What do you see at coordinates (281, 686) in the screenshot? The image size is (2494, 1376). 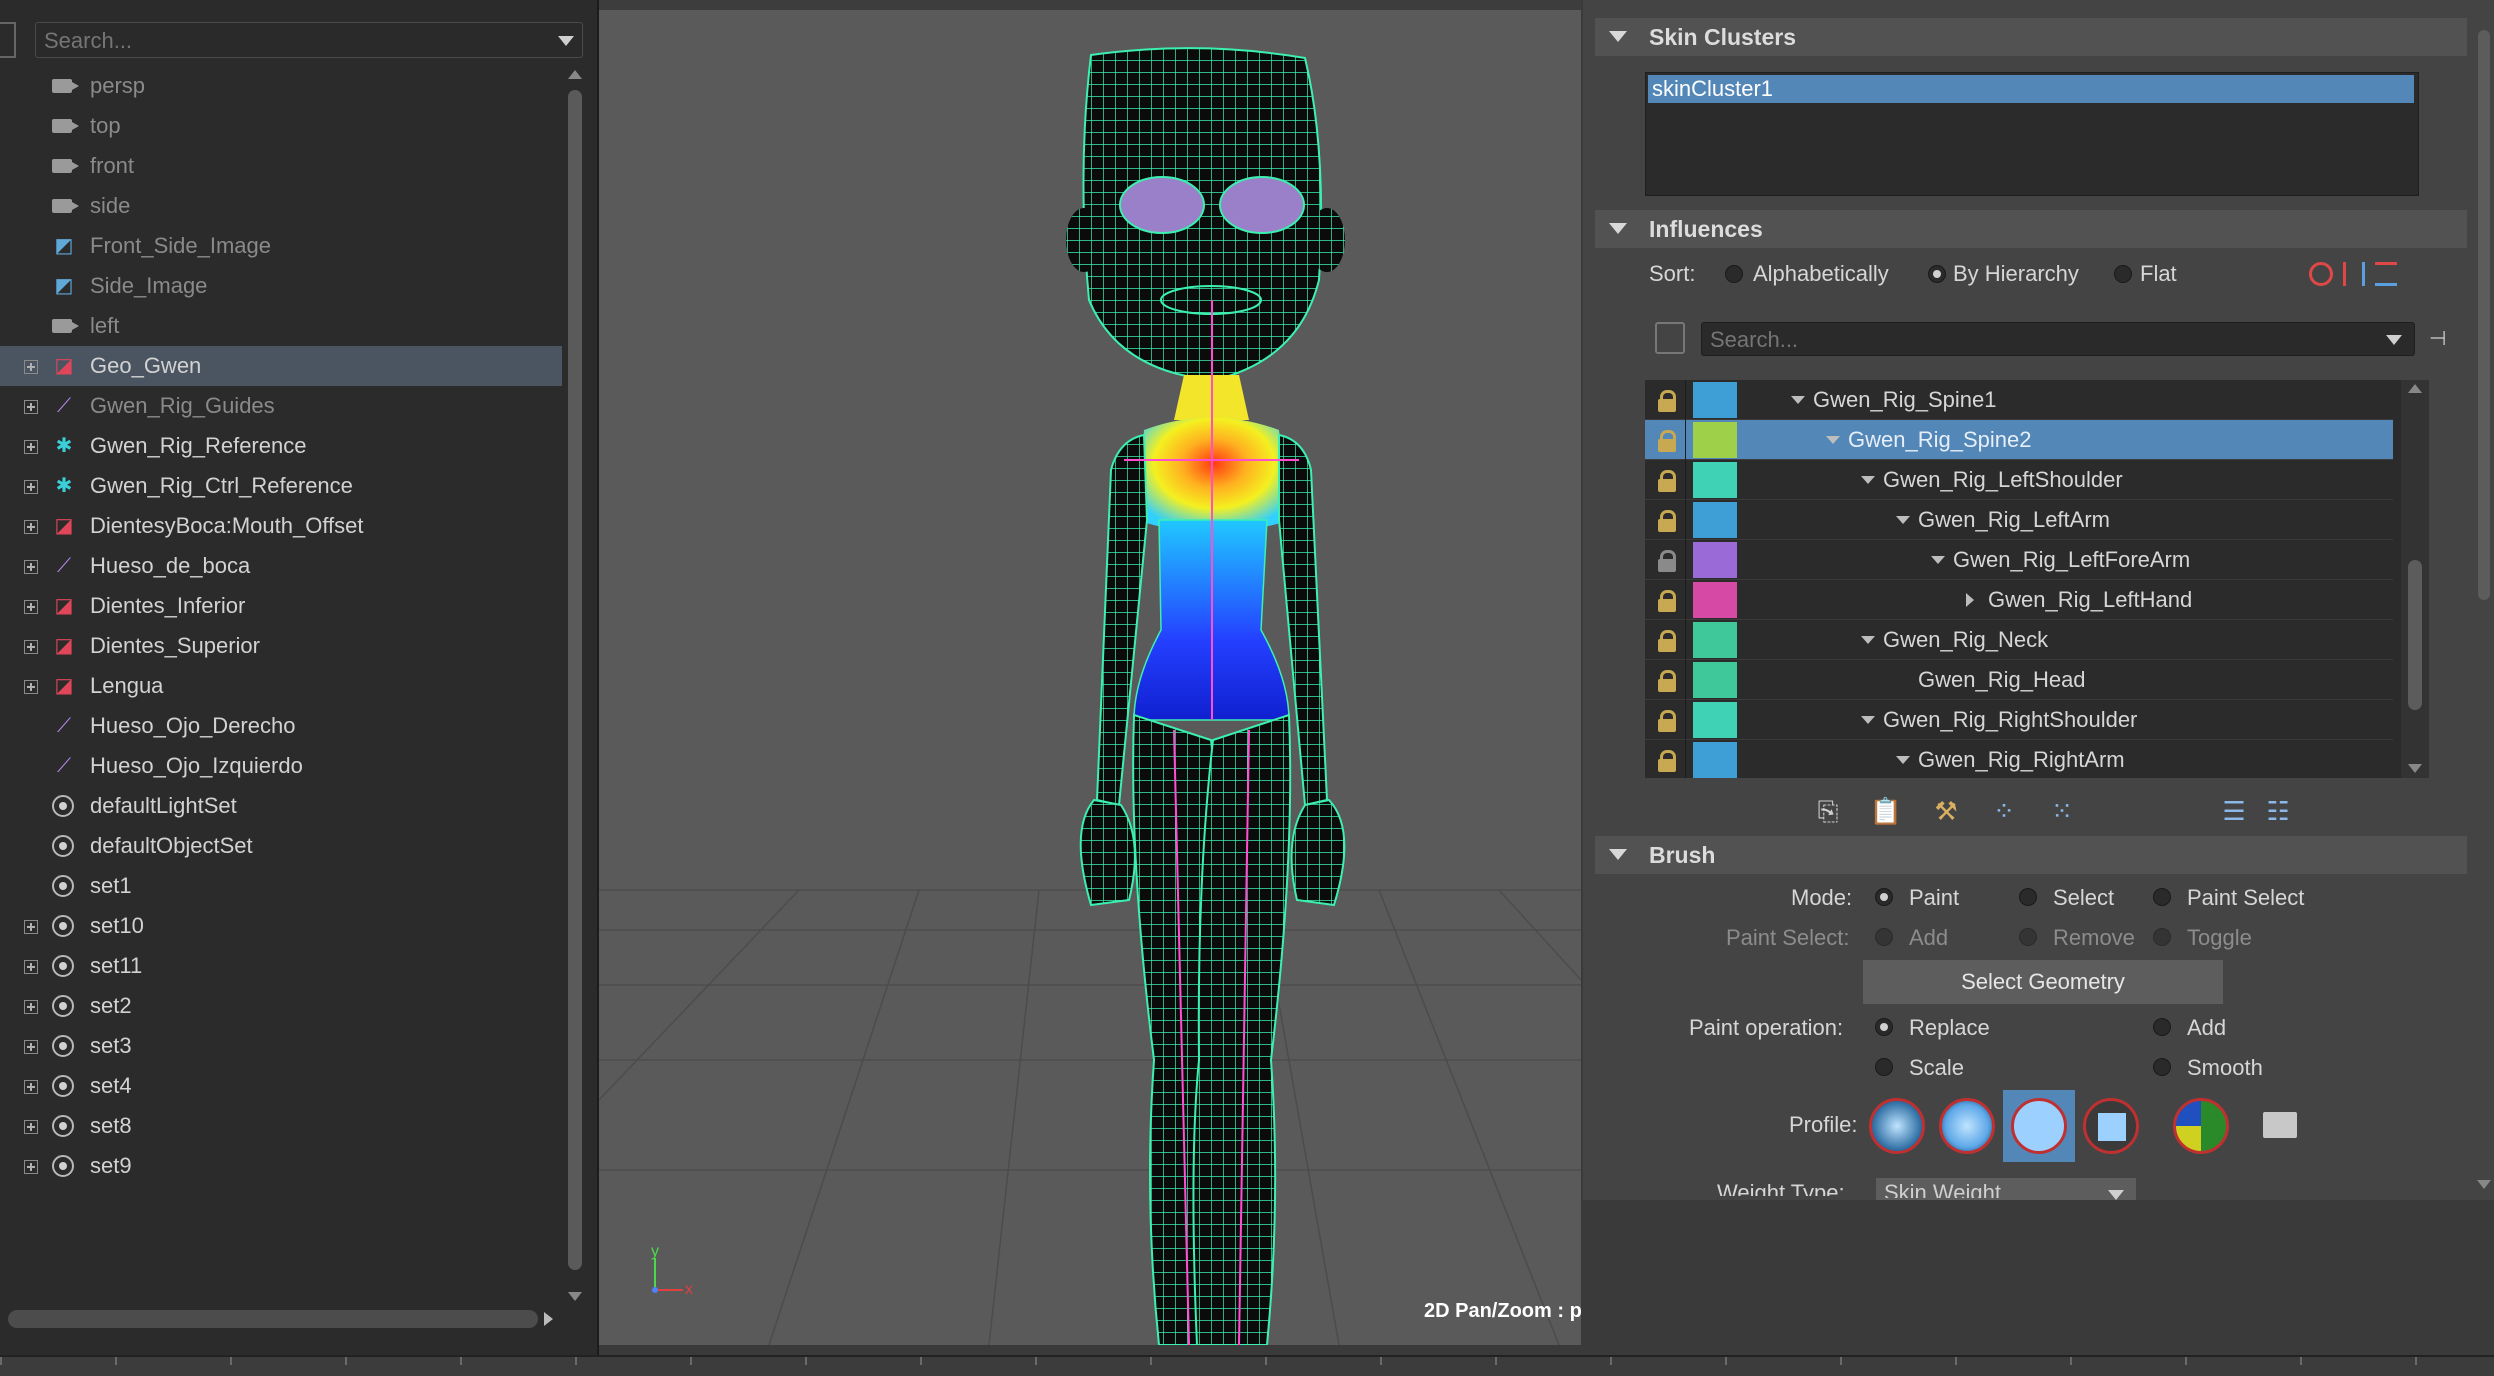 I see `outliner-item: ◪ Lengua` at bounding box center [281, 686].